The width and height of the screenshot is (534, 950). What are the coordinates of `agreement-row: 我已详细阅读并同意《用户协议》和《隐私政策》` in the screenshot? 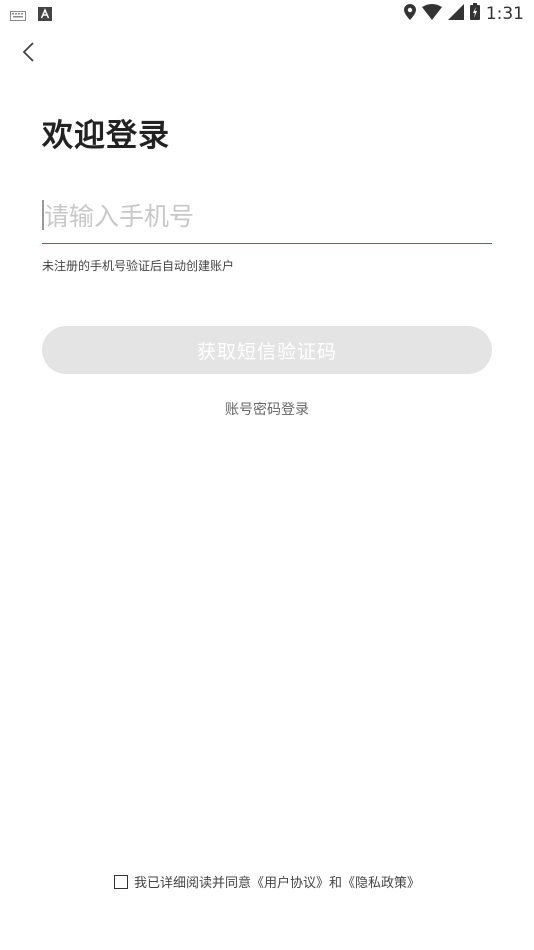 It's located at (267, 881).